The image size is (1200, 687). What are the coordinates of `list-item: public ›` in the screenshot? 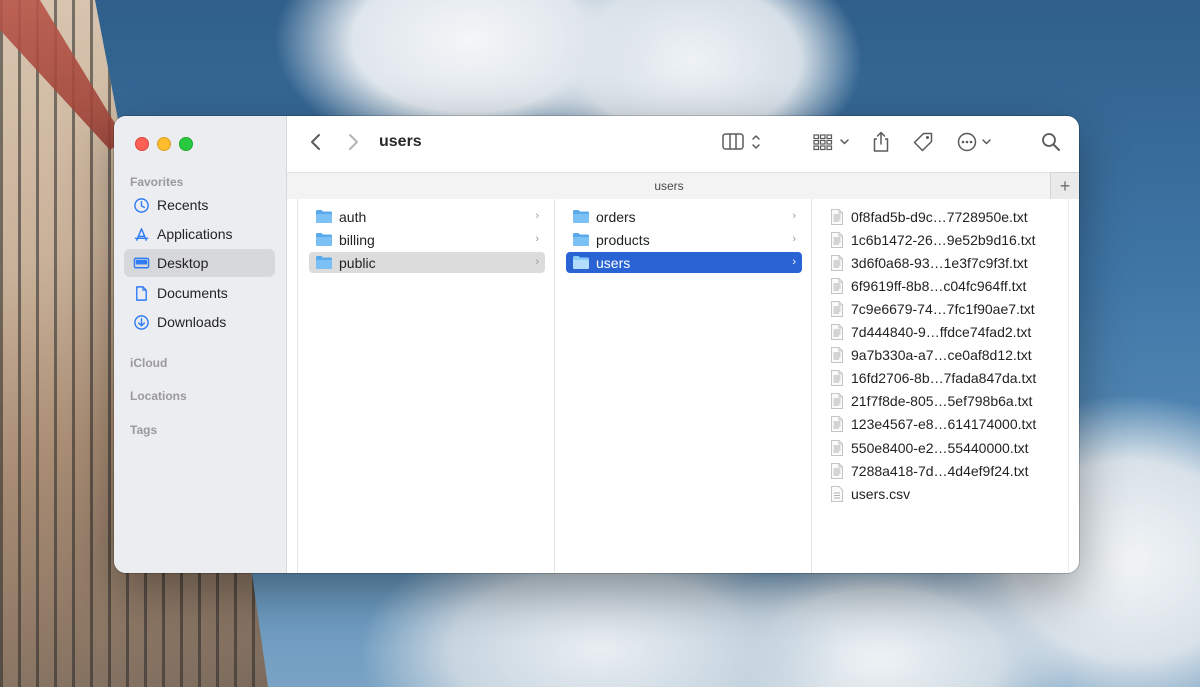 It's located at (427, 262).